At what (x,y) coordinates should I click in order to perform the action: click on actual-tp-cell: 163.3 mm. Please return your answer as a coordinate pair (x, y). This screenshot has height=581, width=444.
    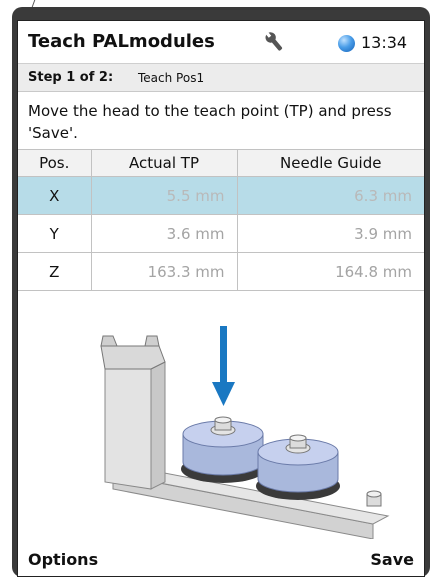
    Looking at the image, I should click on (164, 271).